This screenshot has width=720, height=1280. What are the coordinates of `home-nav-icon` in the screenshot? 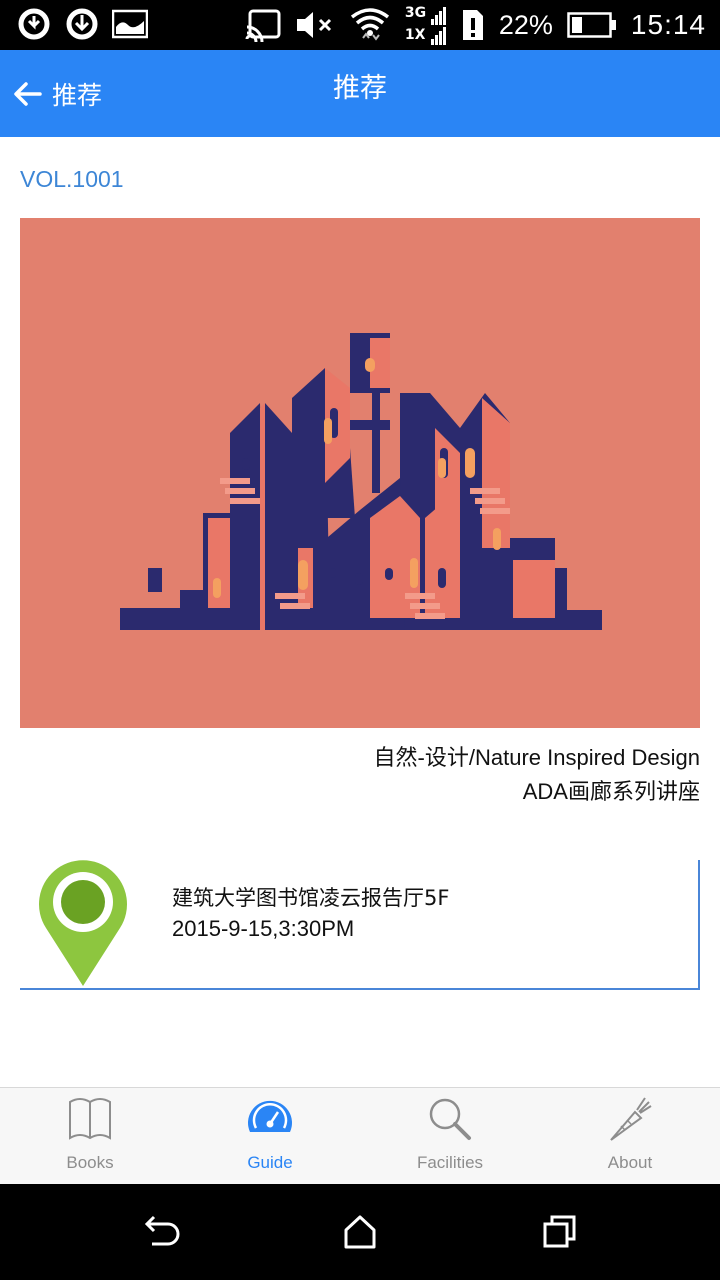 It's located at (360, 1232).